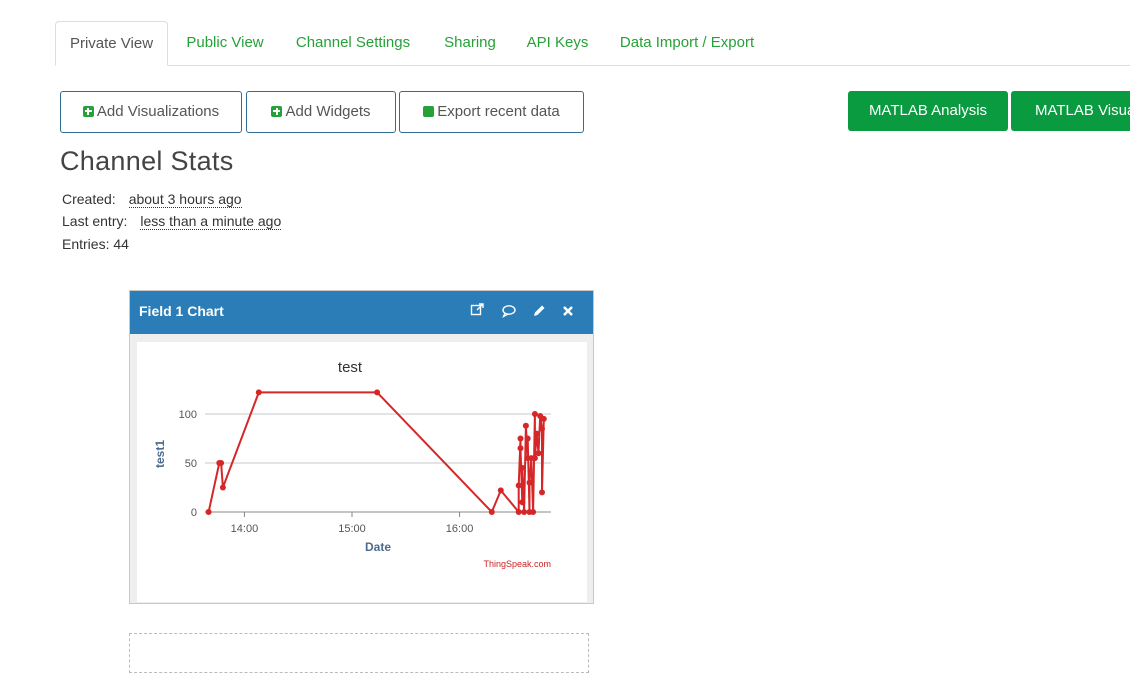  What do you see at coordinates (429, 116) in the screenshot?
I see `export-icon` at bounding box center [429, 116].